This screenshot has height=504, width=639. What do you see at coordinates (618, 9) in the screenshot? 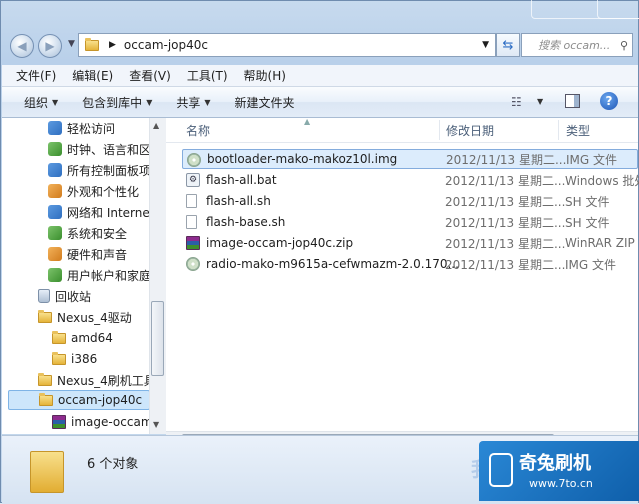
I see `window-frame-decoration` at bounding box center [618, 9].